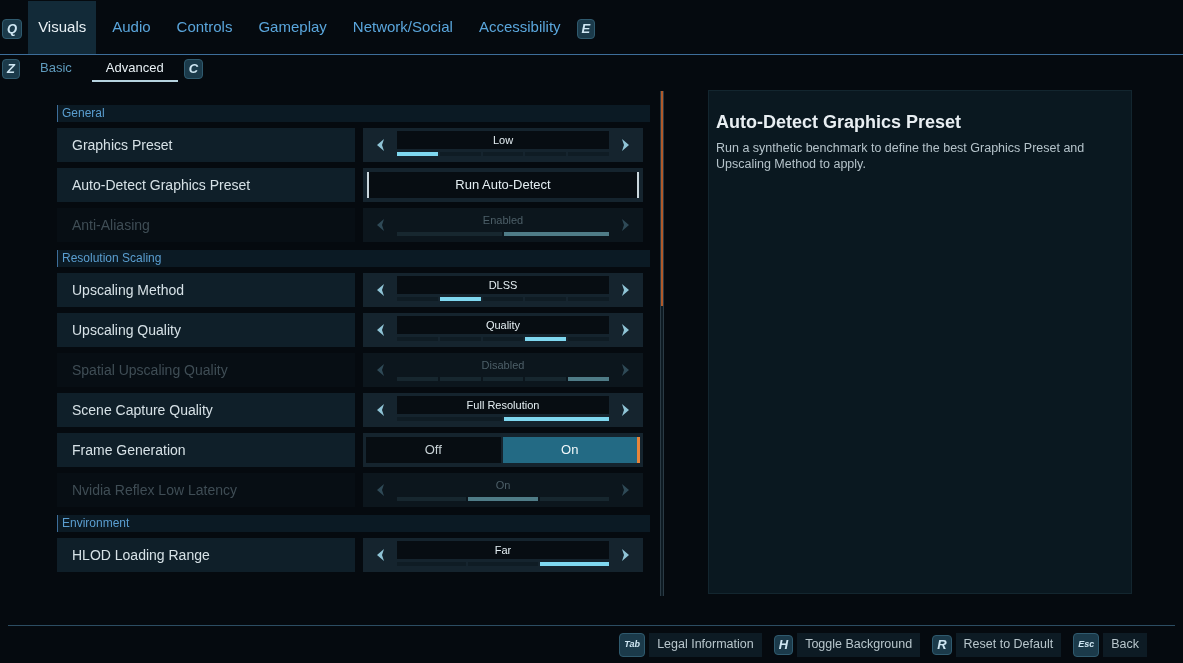 This screenshot has height=663, width=1183. Describe the element at coordinates (206, 370) in the screenshot. I see `setting-label: Spatial Upscaling Quality` at that location.